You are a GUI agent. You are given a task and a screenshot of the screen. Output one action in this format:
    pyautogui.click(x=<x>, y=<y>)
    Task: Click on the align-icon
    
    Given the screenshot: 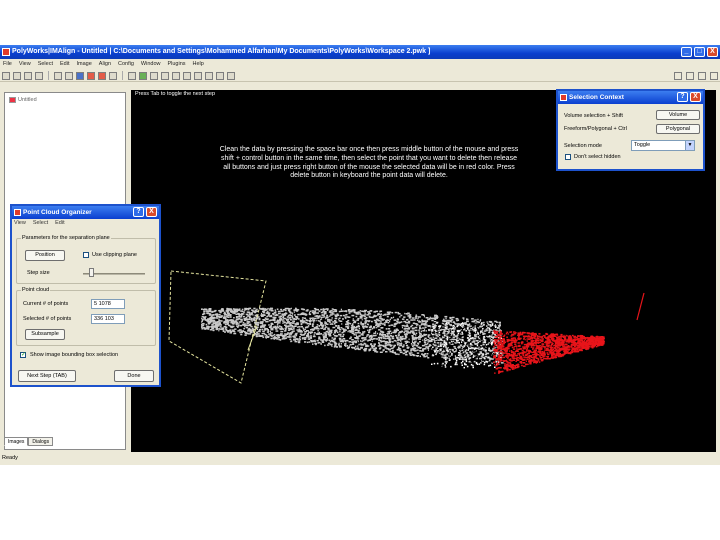 What is the action you would take?
    pyautogui.click(x=80, y=75)
    